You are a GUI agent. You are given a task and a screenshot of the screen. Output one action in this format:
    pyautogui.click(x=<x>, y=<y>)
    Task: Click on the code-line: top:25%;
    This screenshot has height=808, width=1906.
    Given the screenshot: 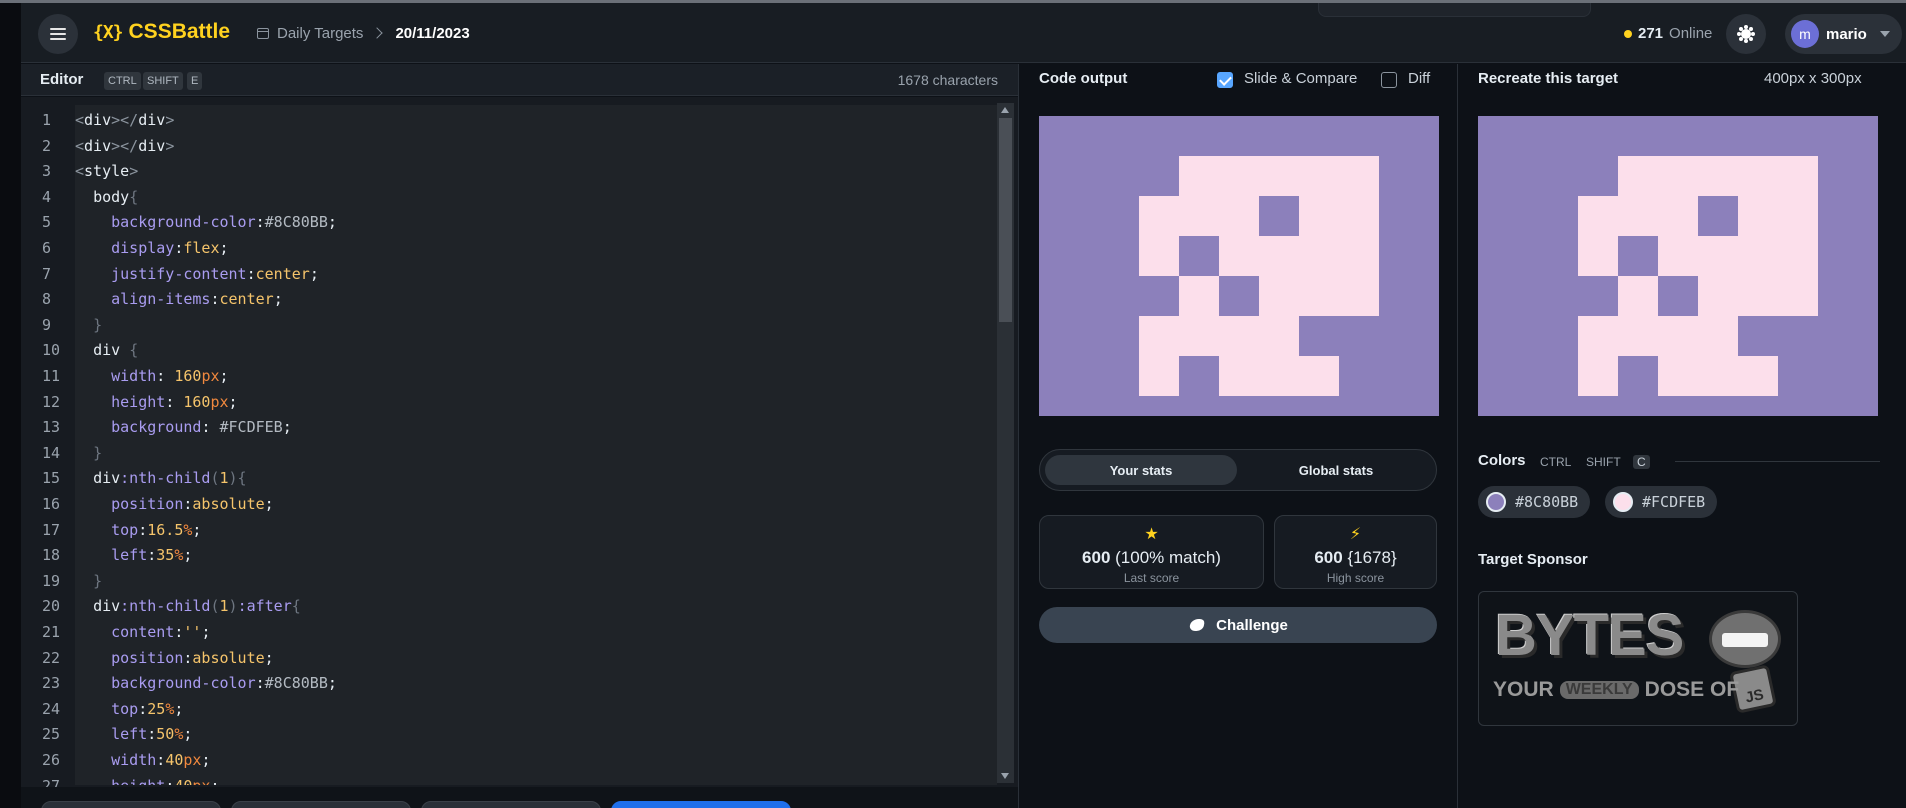 What is the action you would take?
    pyautogui.click(x=536, y=710)
    